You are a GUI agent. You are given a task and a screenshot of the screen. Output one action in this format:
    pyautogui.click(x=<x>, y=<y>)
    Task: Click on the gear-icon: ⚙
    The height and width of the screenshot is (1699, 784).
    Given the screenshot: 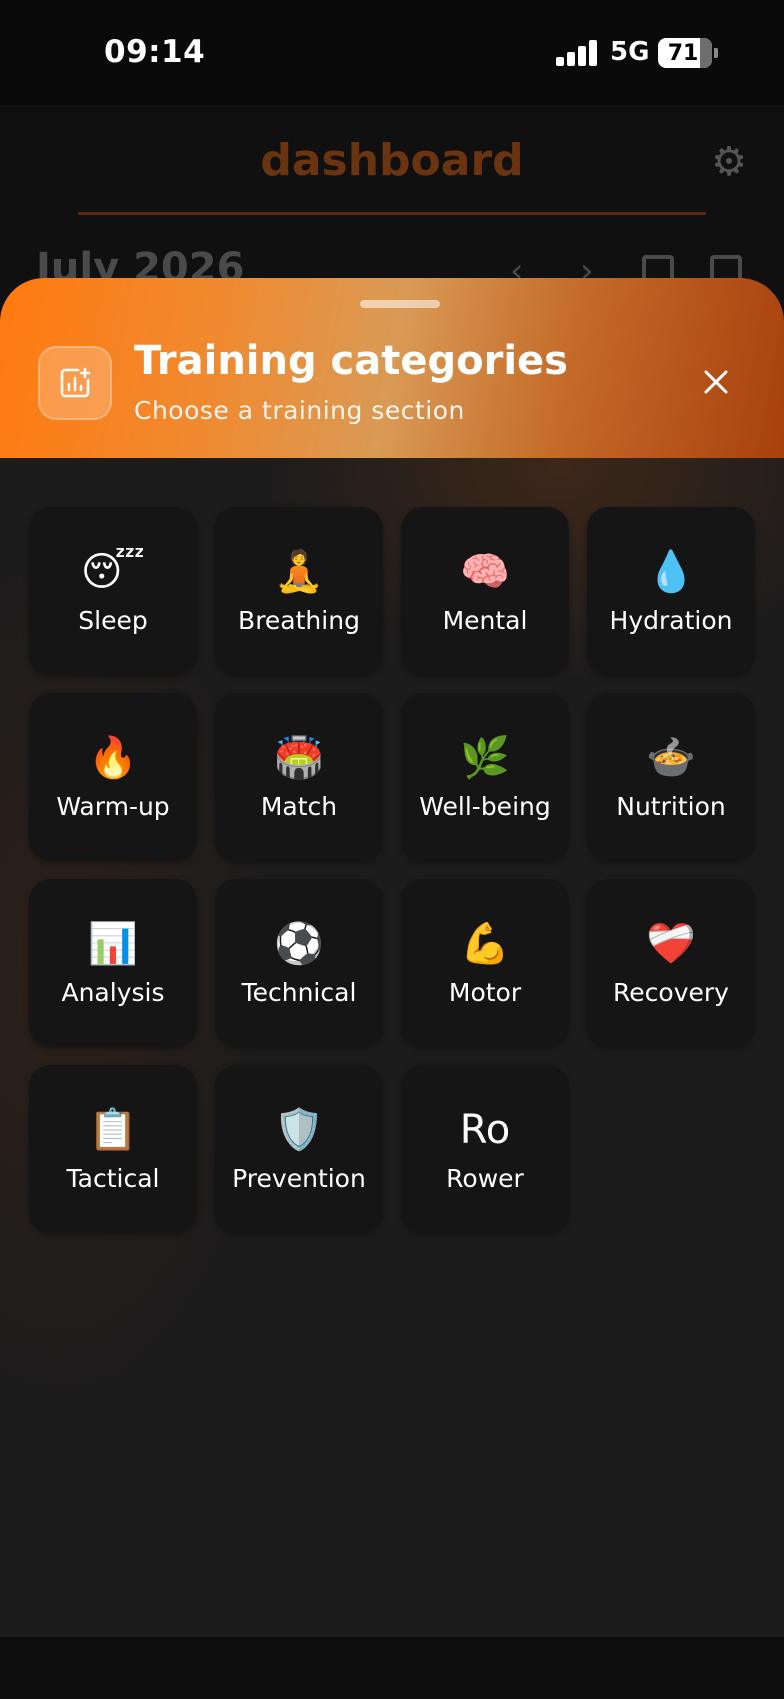 What is the action you would take?
    pyautogui.click(x=729, y=162)
    